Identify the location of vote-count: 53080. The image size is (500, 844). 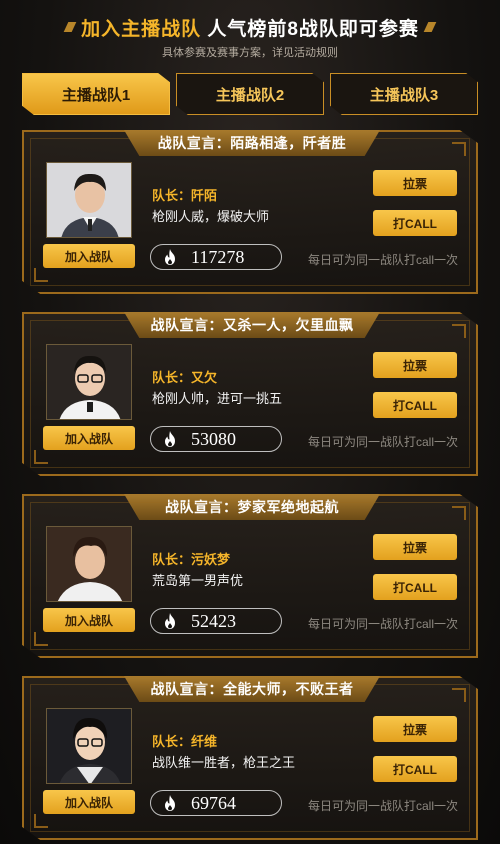
(216, 439).